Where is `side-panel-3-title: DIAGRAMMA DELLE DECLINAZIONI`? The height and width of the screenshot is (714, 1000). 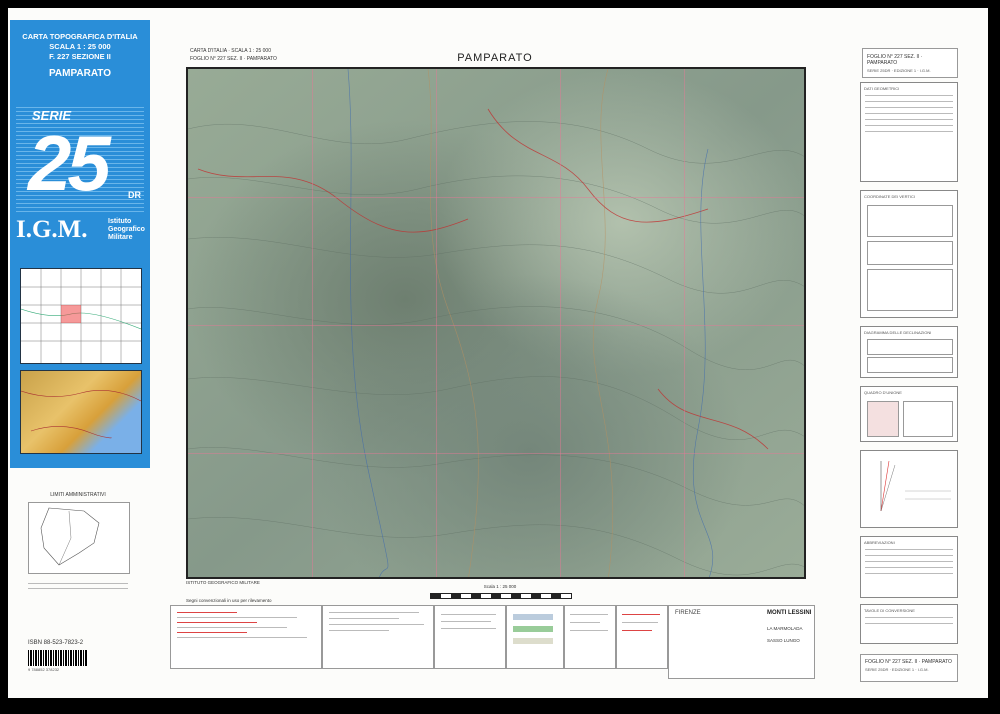
side-panel-3-title: DIAGRAMMA DELLE DECLINAZIONI is located at coordinates (898, 332).